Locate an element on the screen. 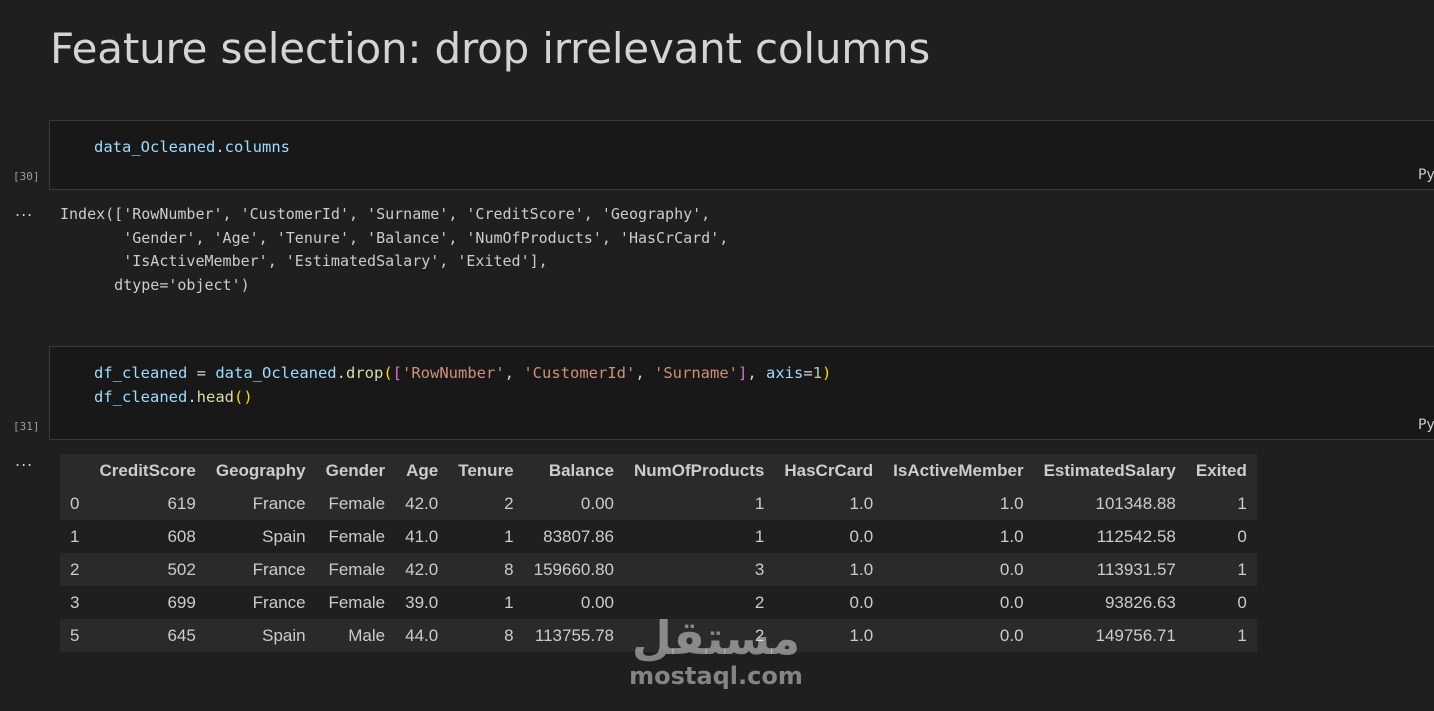  code-line: data_Ocleaned.columns is located at coordinates (192, 147).